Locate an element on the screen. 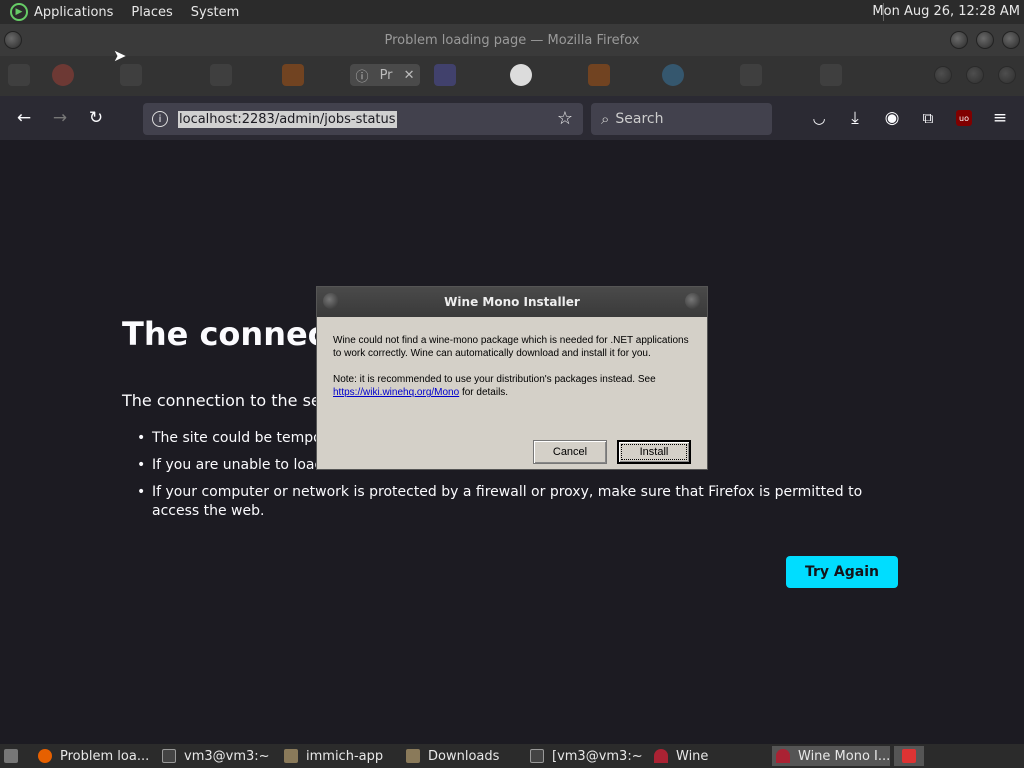 The width and height of the screenshot is (1024, 768). search-icon: ⌕ is located at coordinates (605, 119).